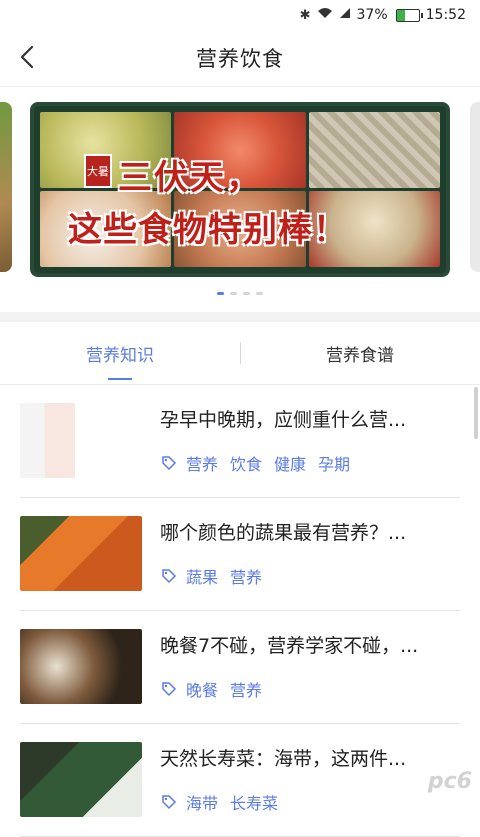 This screenshot has width=480, height=837. What do you see at coordinates (190, 178) in the screenshot?
I see `banner-headline-1: 三伏天，` at bounding box center [190, 178].